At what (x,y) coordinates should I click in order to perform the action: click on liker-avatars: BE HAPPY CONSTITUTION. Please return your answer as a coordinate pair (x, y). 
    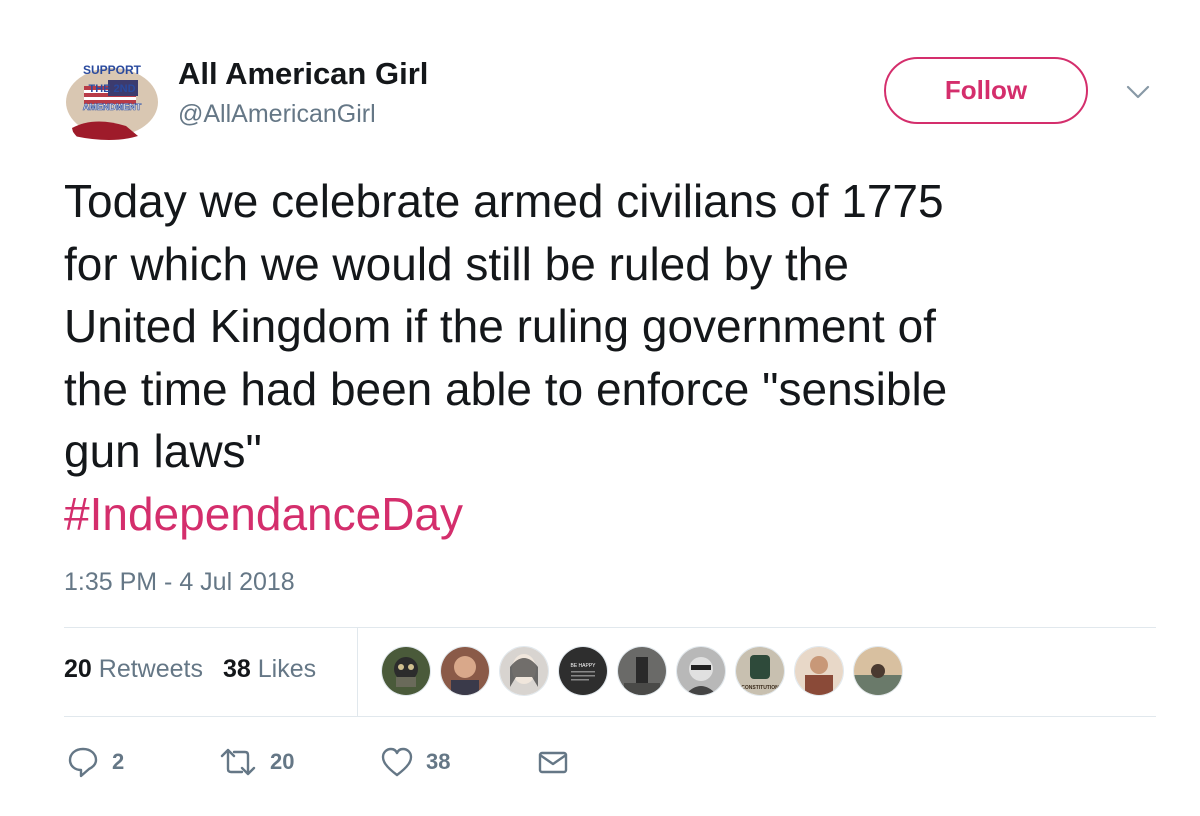
    Looking at the image, I should click on (646, 671).